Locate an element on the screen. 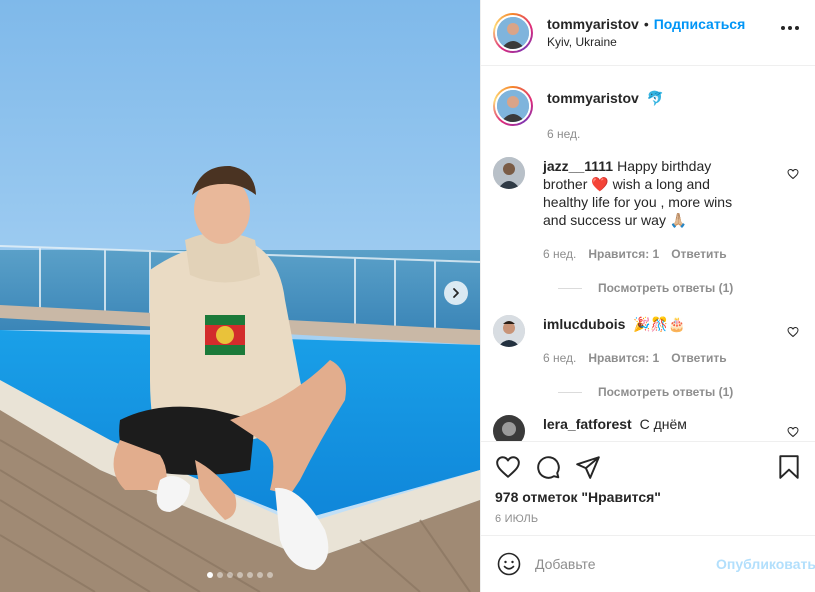 The height and width of the screenshot is (592, 815). emoji-picker-icon is located at coordinates (509, 564).